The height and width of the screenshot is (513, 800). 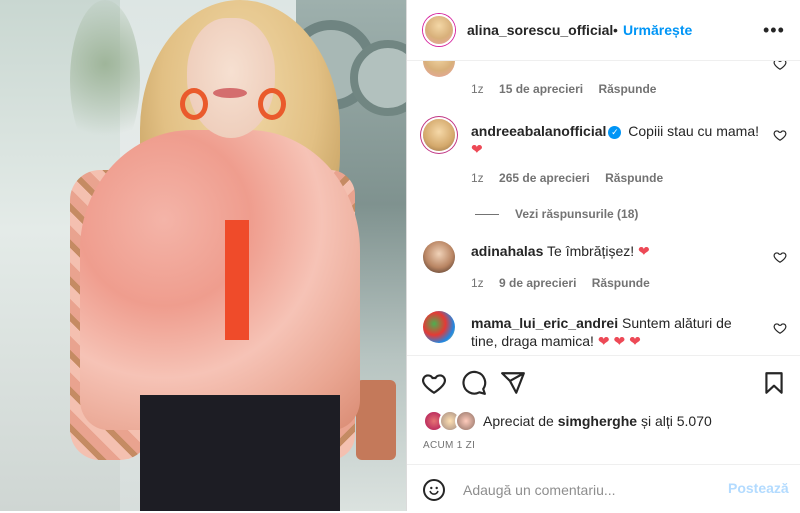 I want to click on view-replies-button: Vezi răspunsurile (18), so click(x=556, y=214).